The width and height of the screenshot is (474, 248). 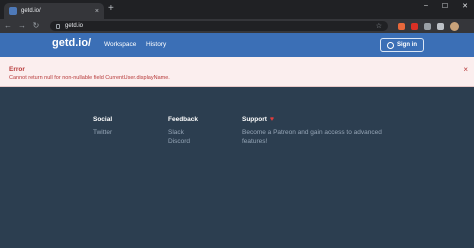 What do you see at coordinates (454, 26) in the screenshot?
I see `profile-avatar` at bounding box center [454, 26].